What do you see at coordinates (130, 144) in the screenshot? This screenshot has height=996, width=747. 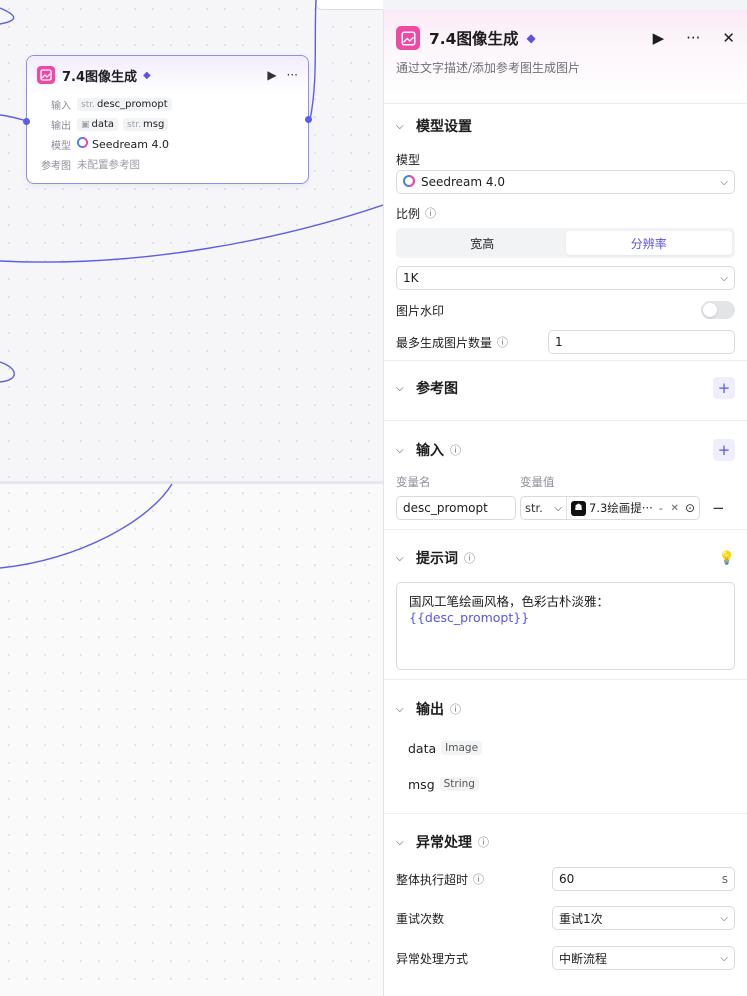 I see `model-value: Seedream 4.0` at bounding box center [130, 144].